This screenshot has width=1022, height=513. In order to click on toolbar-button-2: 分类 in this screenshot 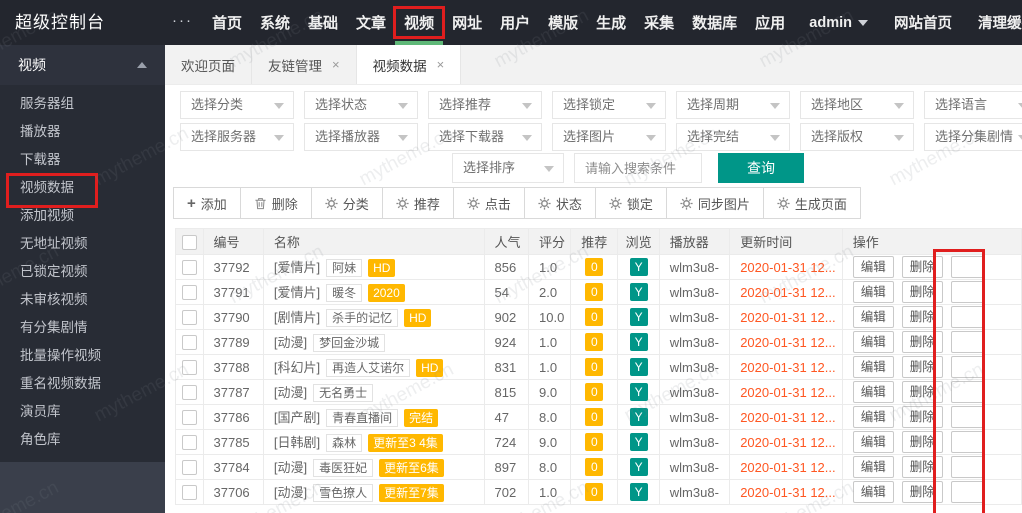, I will do `click(347, 203)`.